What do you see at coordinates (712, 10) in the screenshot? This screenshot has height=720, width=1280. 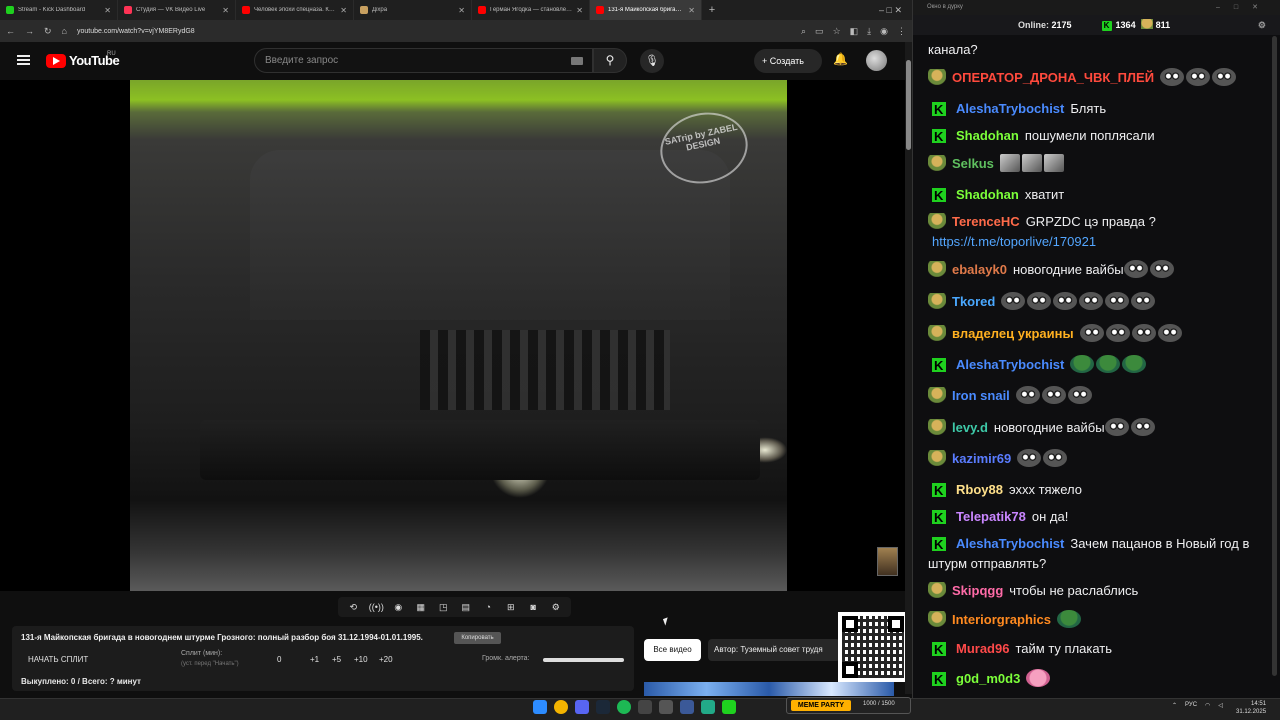 I see `new-tab-button: +` at bounding box center [712, 10].